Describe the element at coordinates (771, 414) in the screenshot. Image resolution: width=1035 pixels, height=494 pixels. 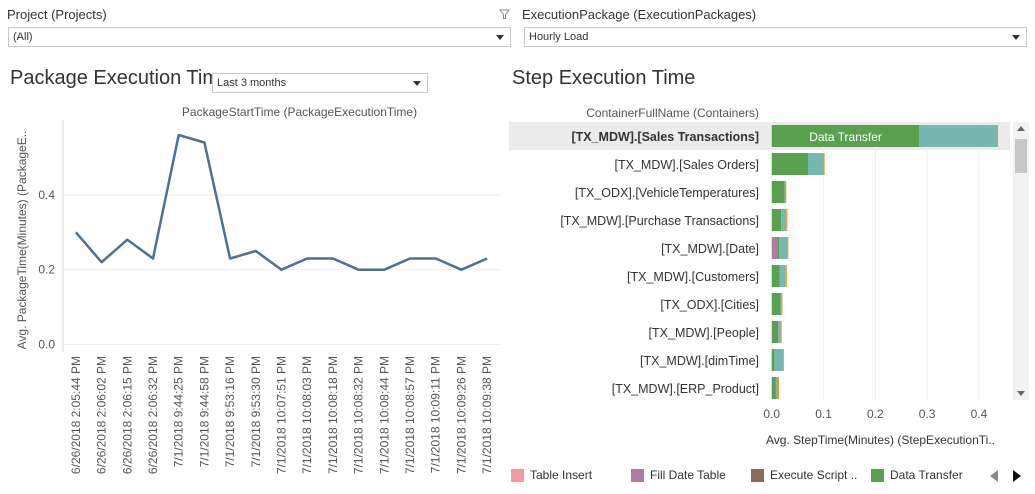
I see `x-tick-label: 0.0` at that location.